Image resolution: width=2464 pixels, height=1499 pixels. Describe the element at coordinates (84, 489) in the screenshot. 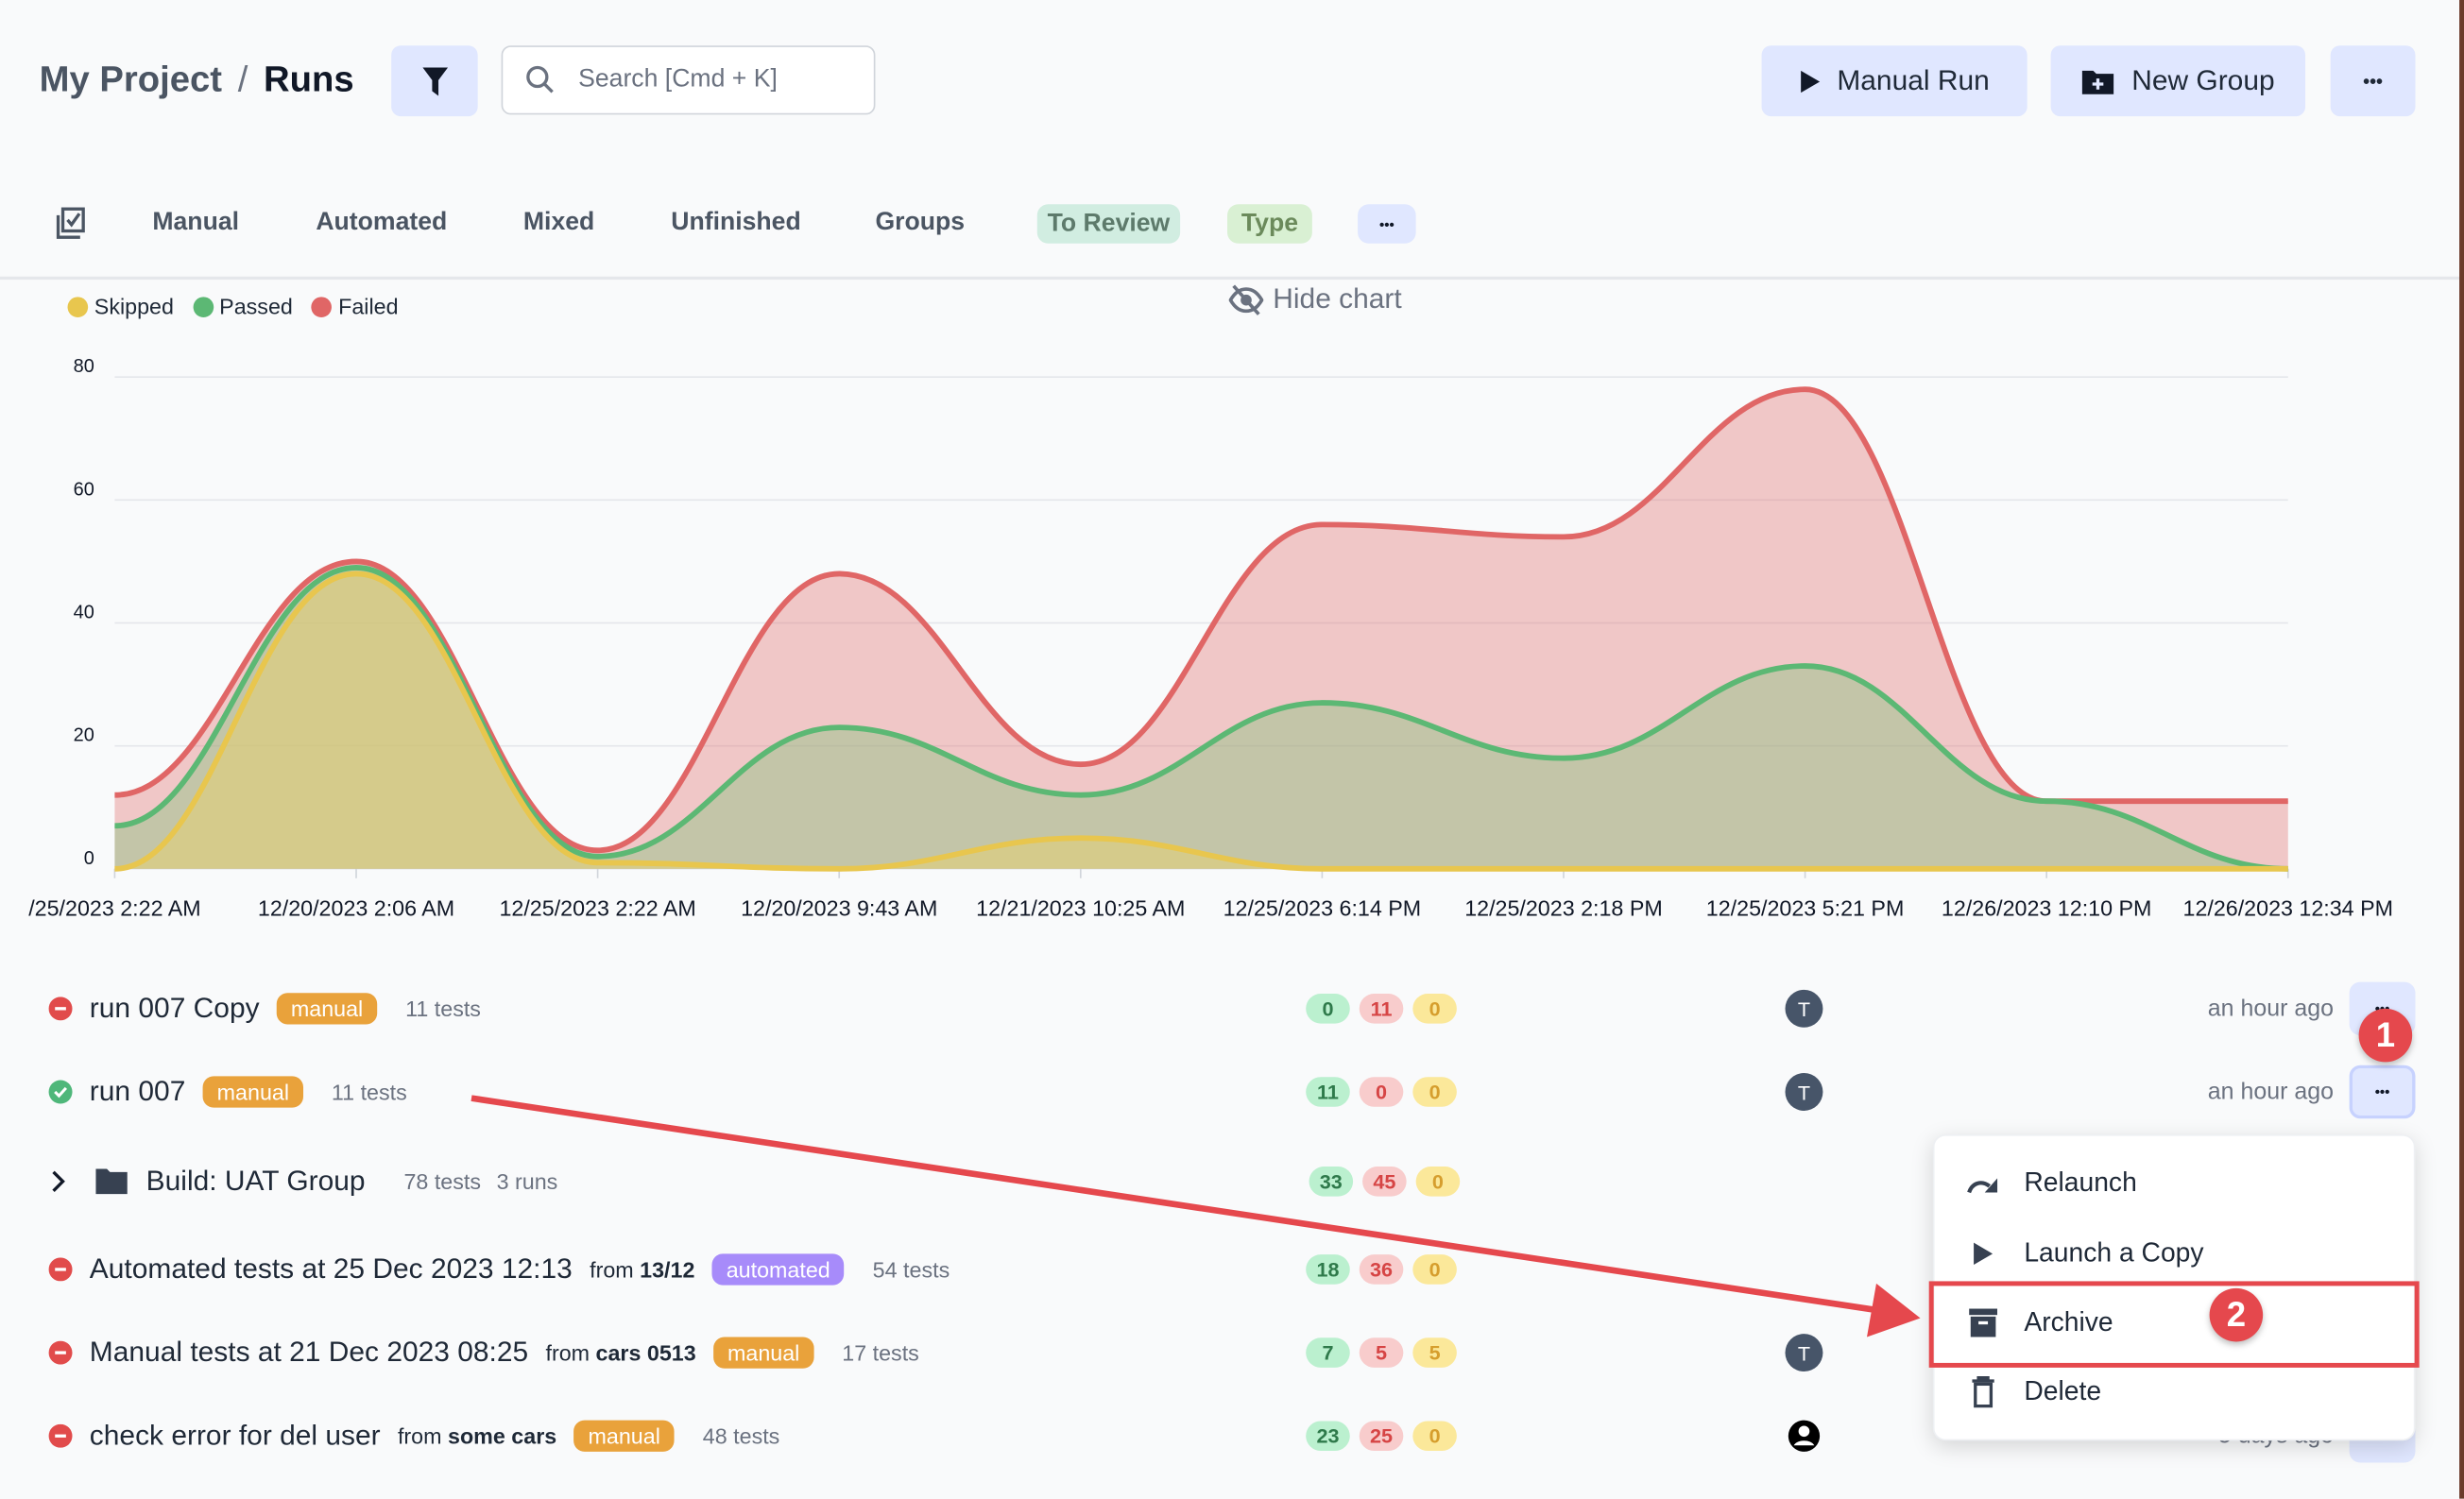

I see `y-tick-label: 60` at that location.